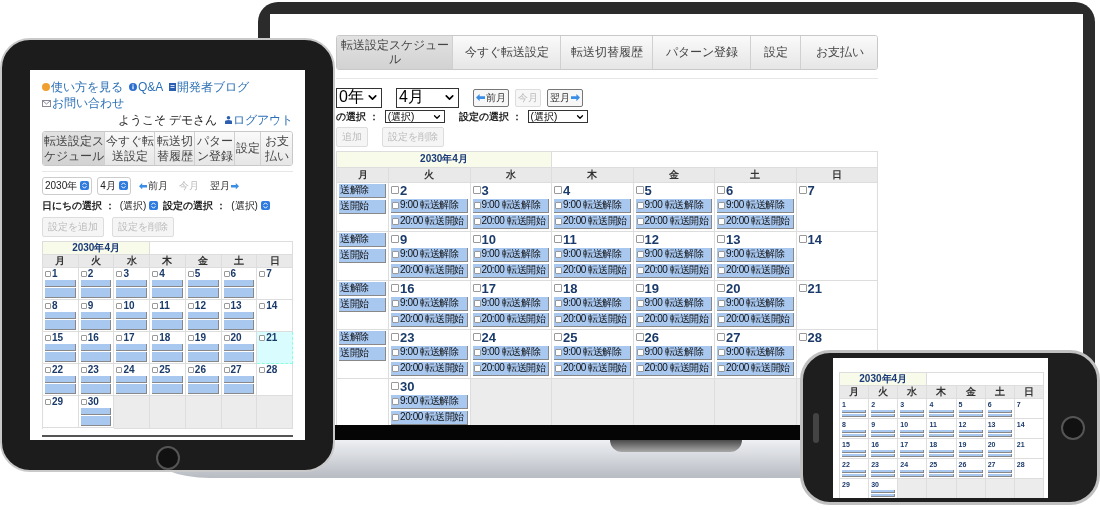 Image resolution: width=1100 pixels, height=510 pixels. Describe the element at coordinates (490, 97) in the screenshot. I see `month-nav-button: 前月` at that location.